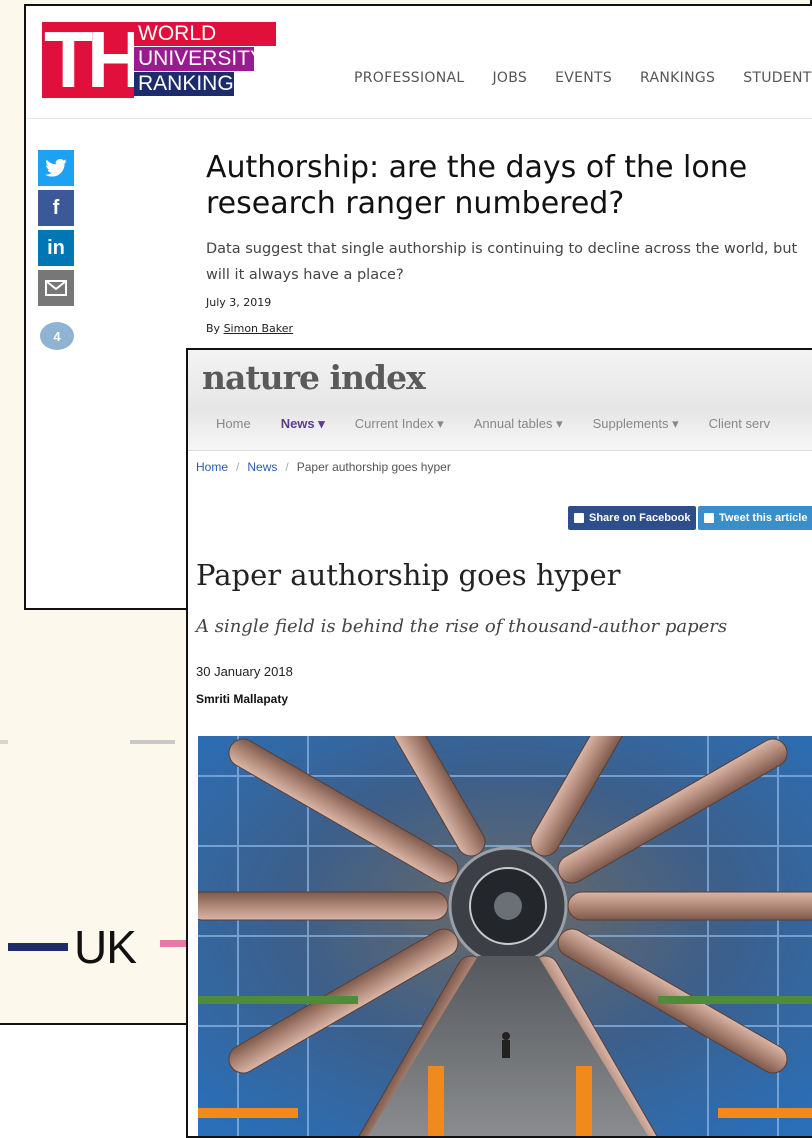  I want to click on uk-legend-swatch, so click(38, 947).